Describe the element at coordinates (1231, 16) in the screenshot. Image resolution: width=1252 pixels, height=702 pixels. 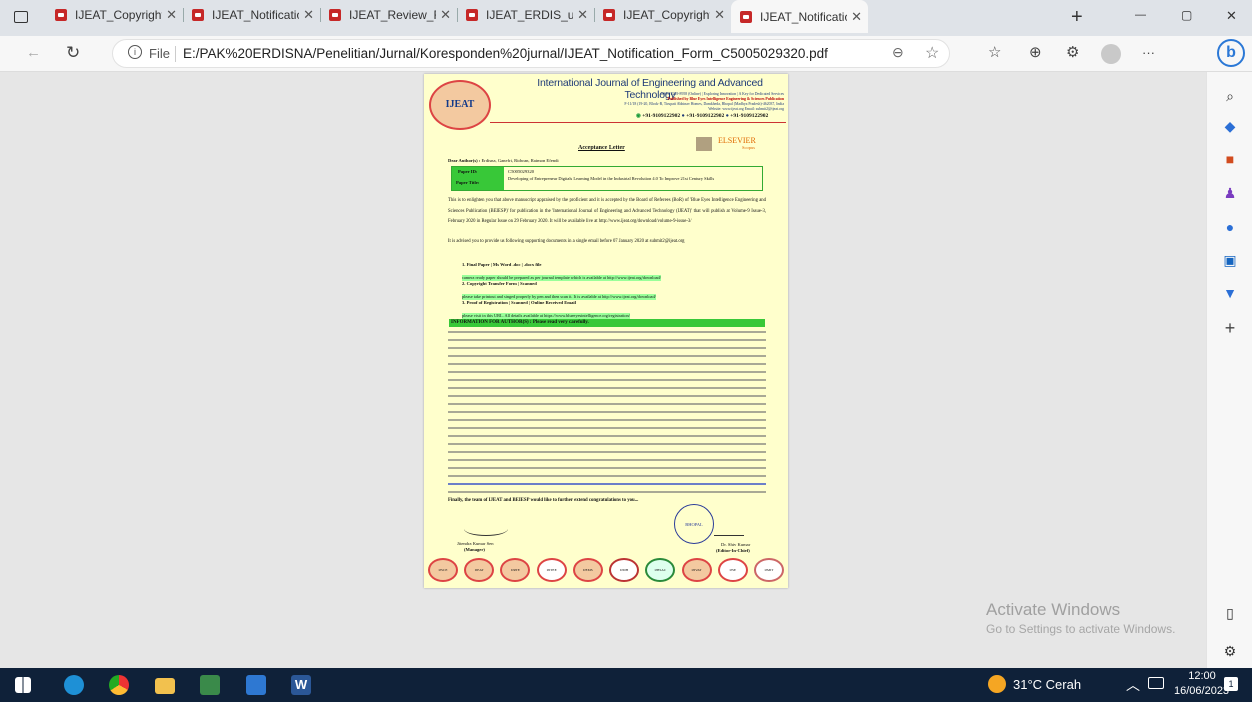
I see `close-window-button: ✕` at that location.